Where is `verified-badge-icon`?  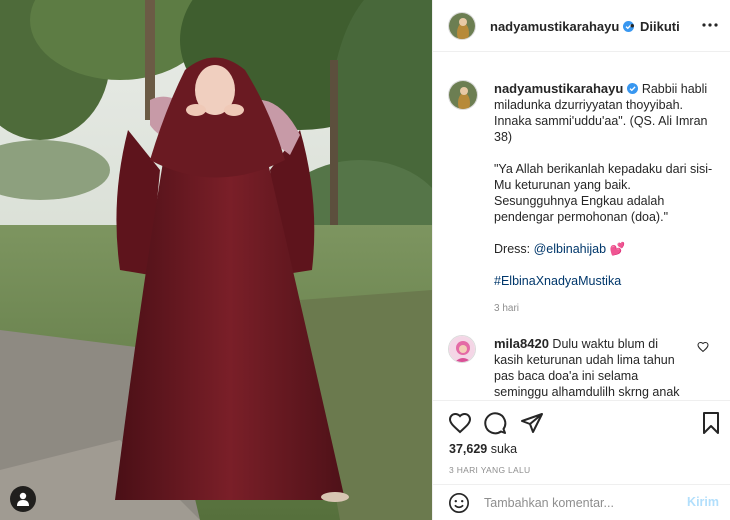 verified-badge-icon is located at coordinates (633, 88).